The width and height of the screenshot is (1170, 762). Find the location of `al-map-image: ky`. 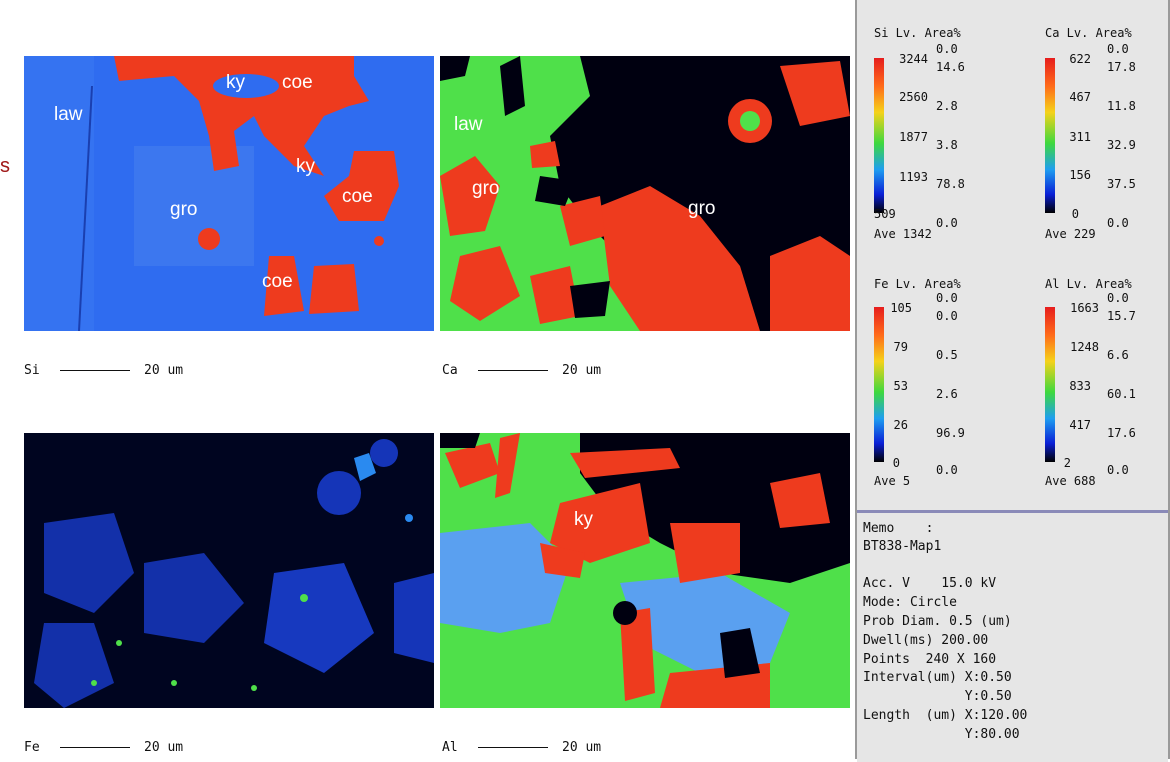

al-map-image: ky is located at coordinates (645, 570).